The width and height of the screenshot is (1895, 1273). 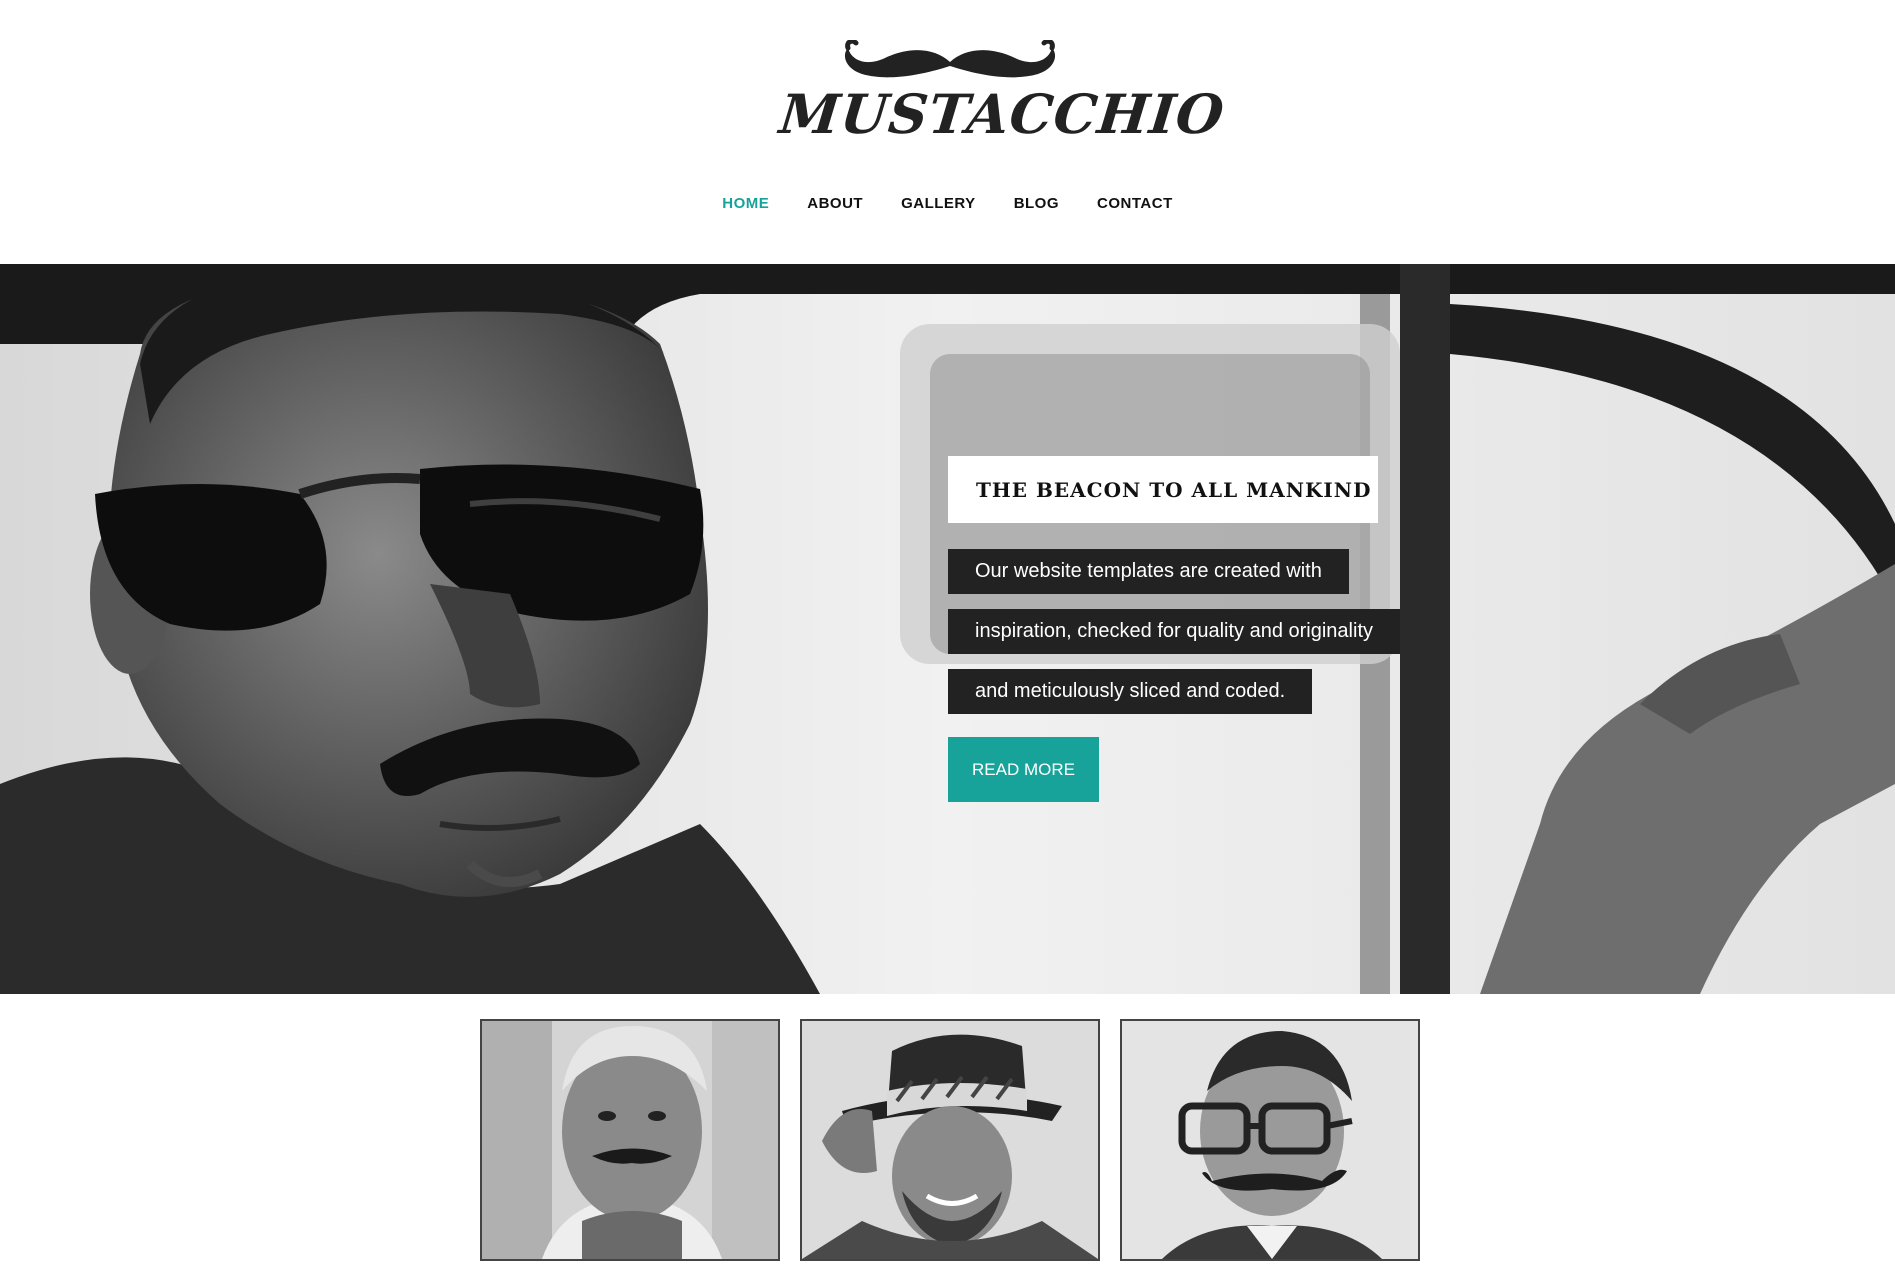 What do you see at coordinates (1023, 769) in the screenshot?
I see `read-more-button: READ MORE` at bounding box center [1023, 769].